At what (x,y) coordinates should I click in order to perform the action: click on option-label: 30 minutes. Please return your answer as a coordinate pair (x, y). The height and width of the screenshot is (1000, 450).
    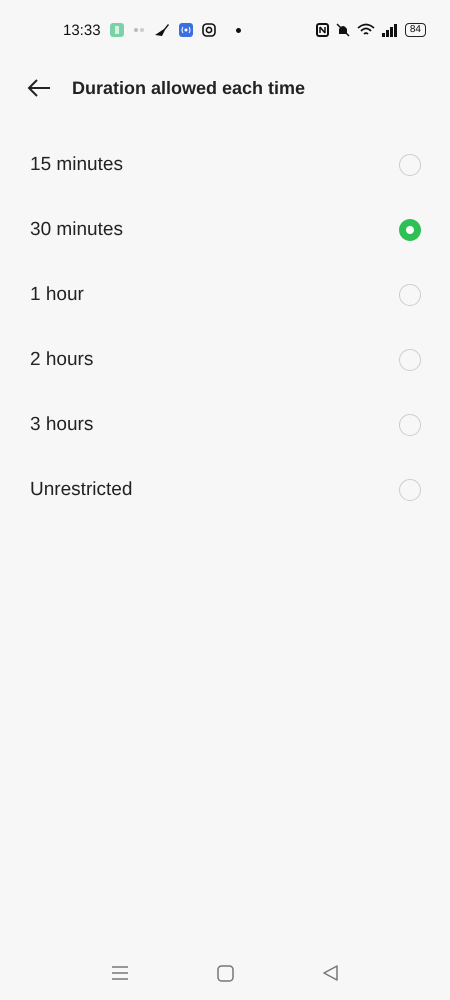
    Looking at the image, I should click on (76, 229).